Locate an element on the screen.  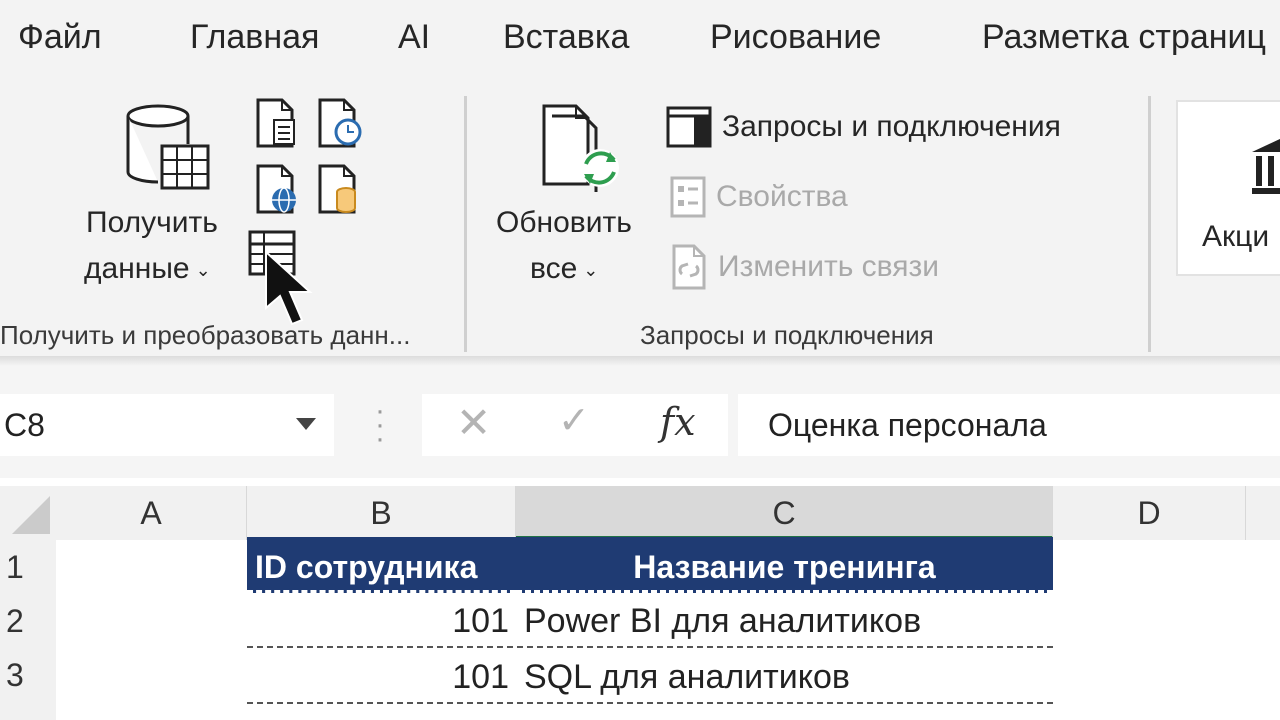
column-header-e is located at coordinates (1263, 513).